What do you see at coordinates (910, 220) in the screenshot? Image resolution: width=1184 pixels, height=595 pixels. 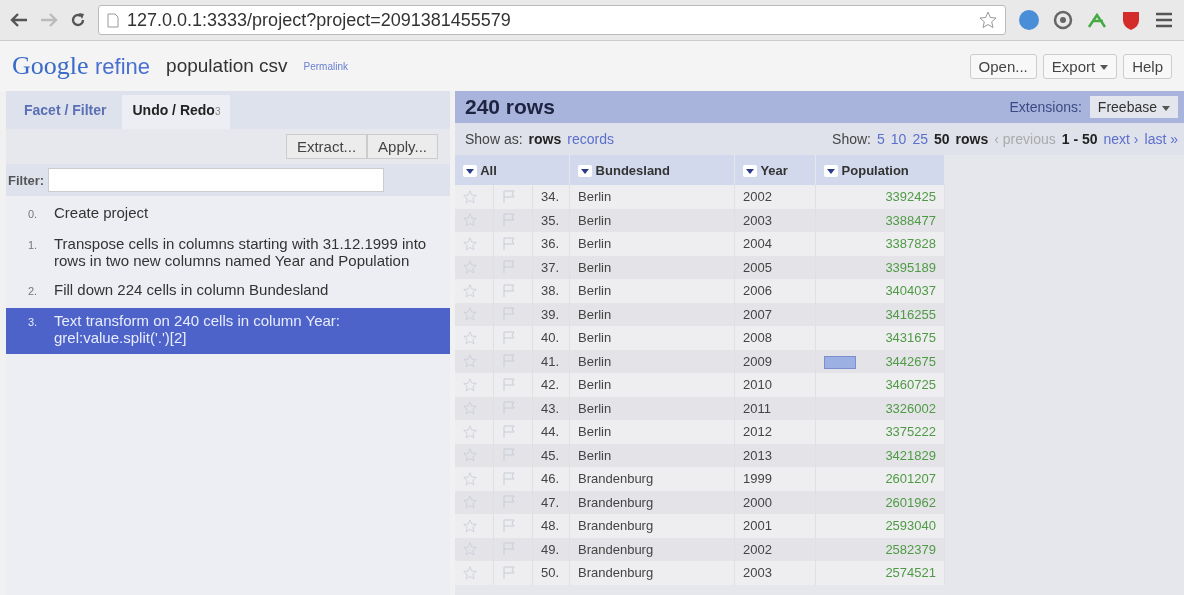 I see `table-cell: 3388477` at bounding box center [910, 220].